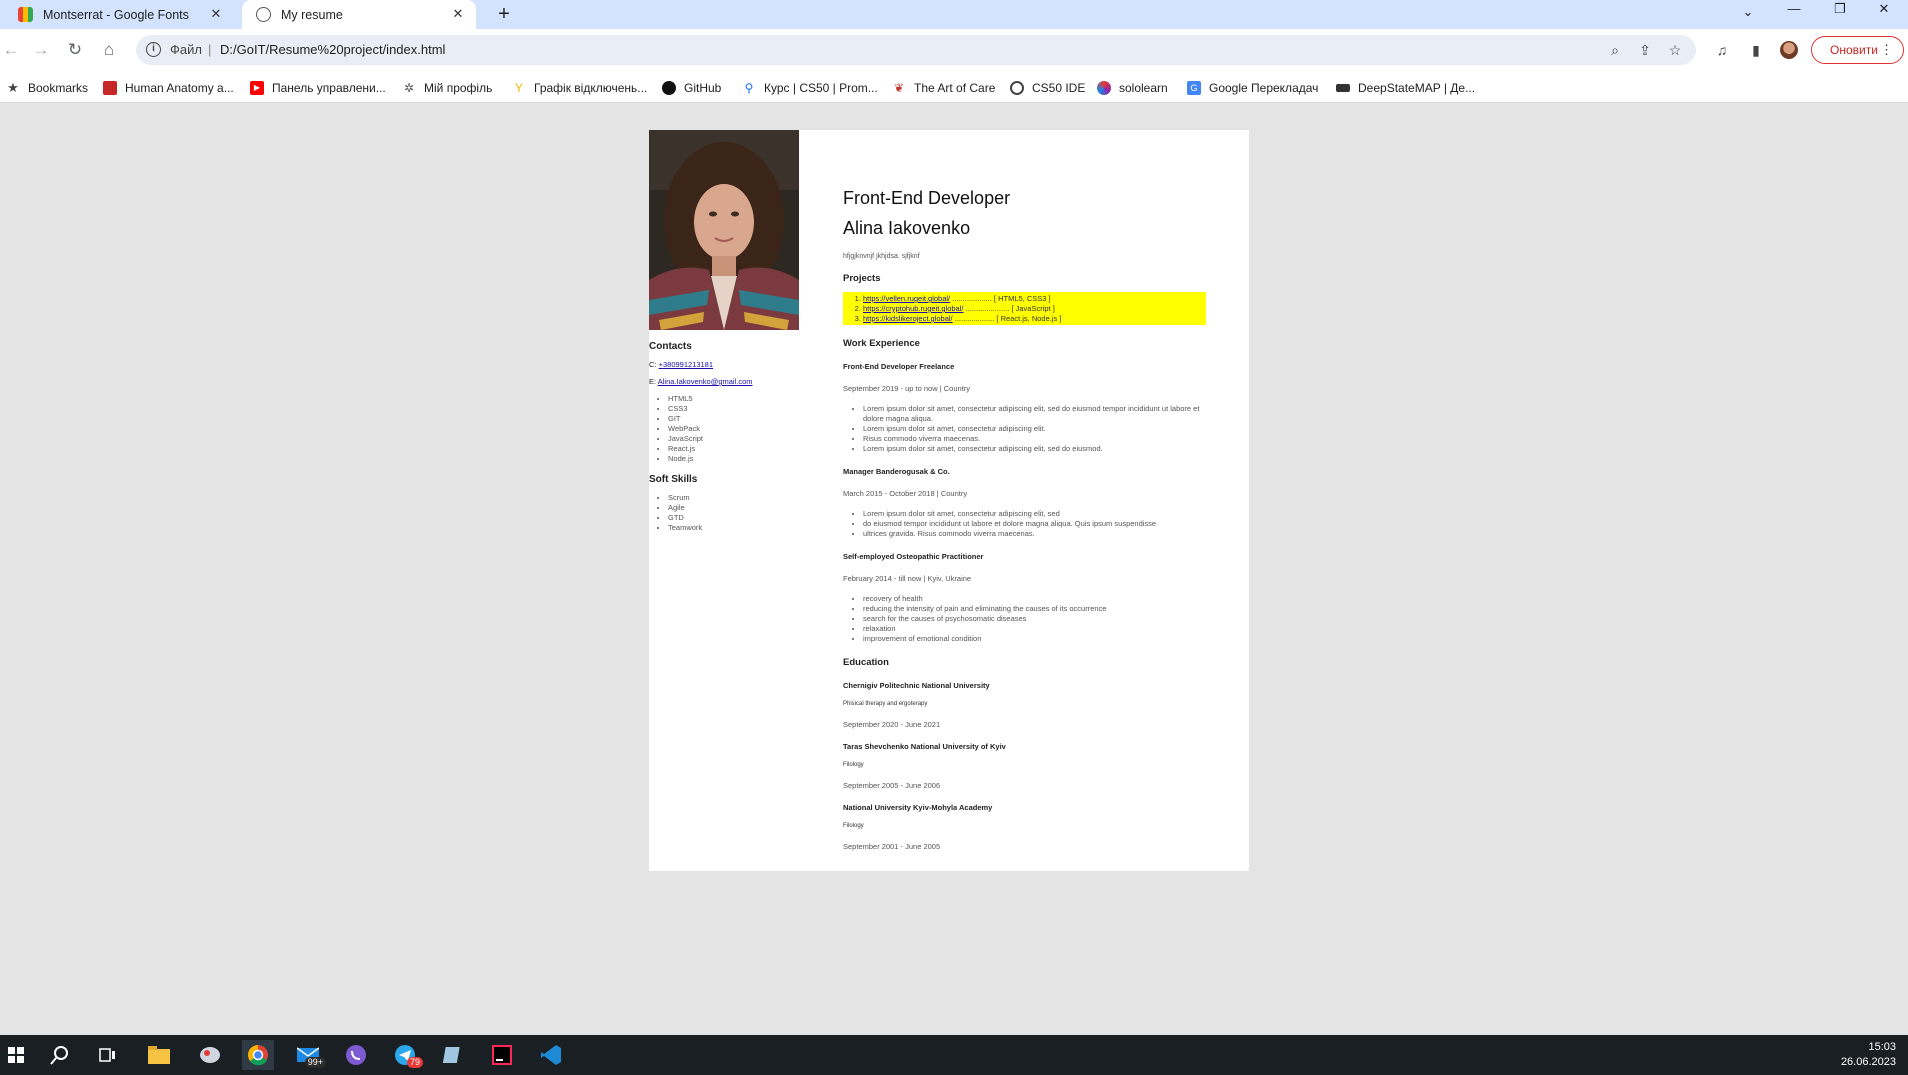 This screenshot has height=1075, width=1908. What do you see at coordinates (1033, 439) in the screenshot?
I see `list-item: Risus commodo viverra maecenas.` at bounding box center [1033, 439].